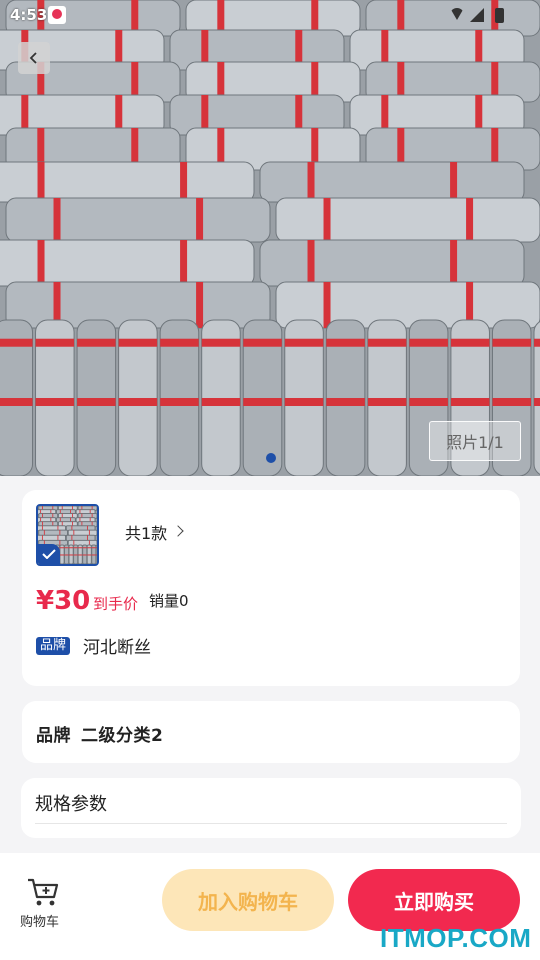 This screenshot has height=960, width=540. I want to click on attribute-card: 品牌 二级分类2, so click(271, 732).